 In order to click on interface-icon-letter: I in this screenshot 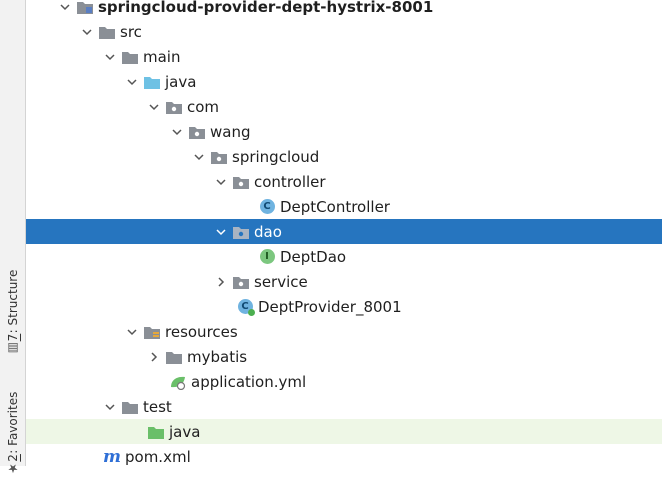, I will do `click(267, 256)`.